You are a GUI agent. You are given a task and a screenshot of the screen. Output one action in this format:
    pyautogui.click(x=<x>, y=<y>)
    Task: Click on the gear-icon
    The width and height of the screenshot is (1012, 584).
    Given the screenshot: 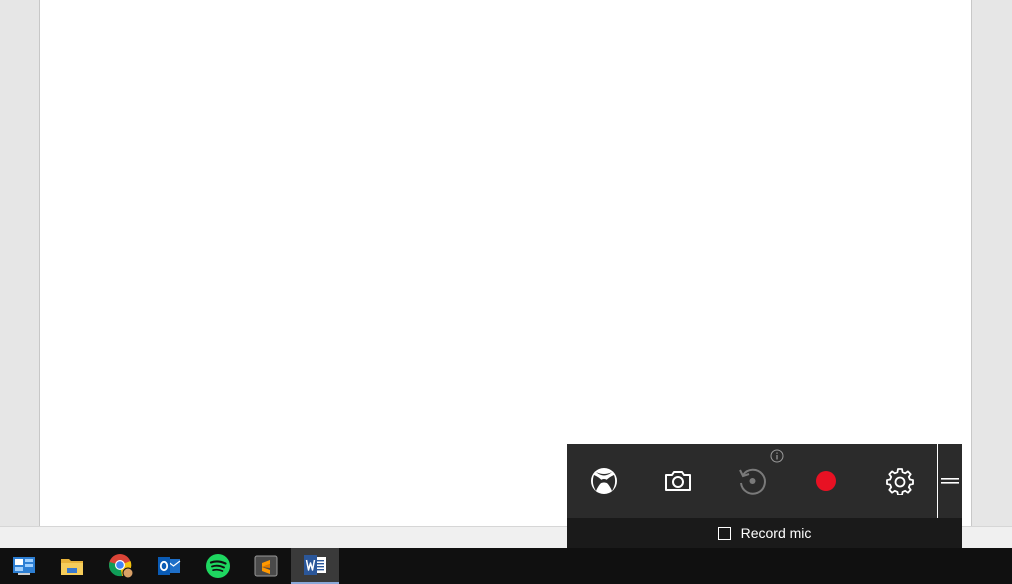 What is the action you would take?
    pyautogui.click(x=900, y=481)
    